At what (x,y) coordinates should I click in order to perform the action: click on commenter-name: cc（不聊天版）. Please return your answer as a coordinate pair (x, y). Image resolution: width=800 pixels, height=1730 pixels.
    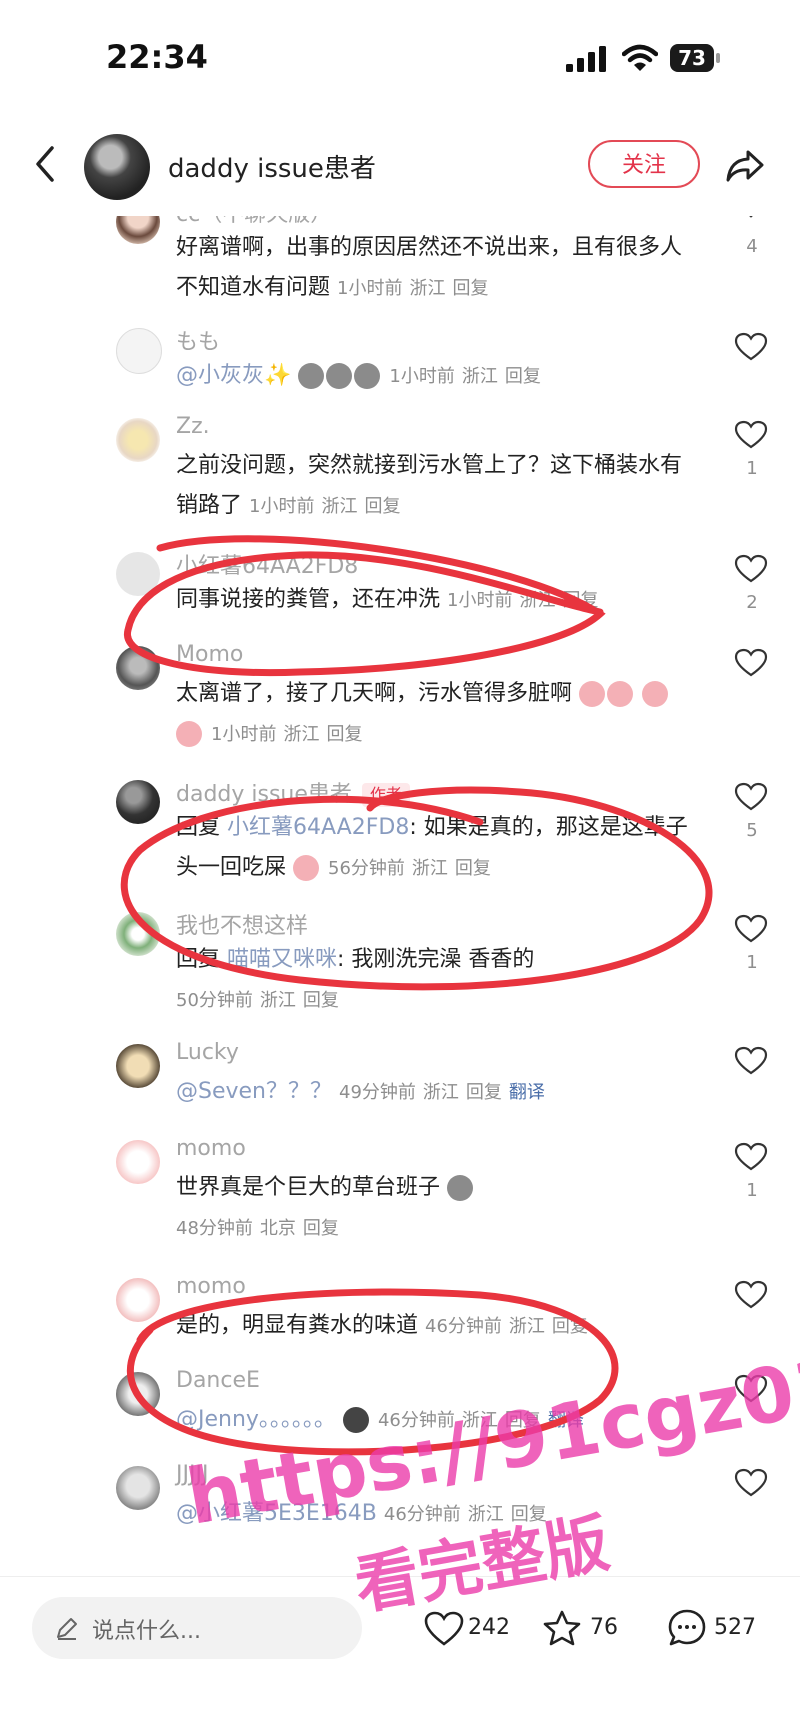
    Looking at the image, I should click on (254, 222).